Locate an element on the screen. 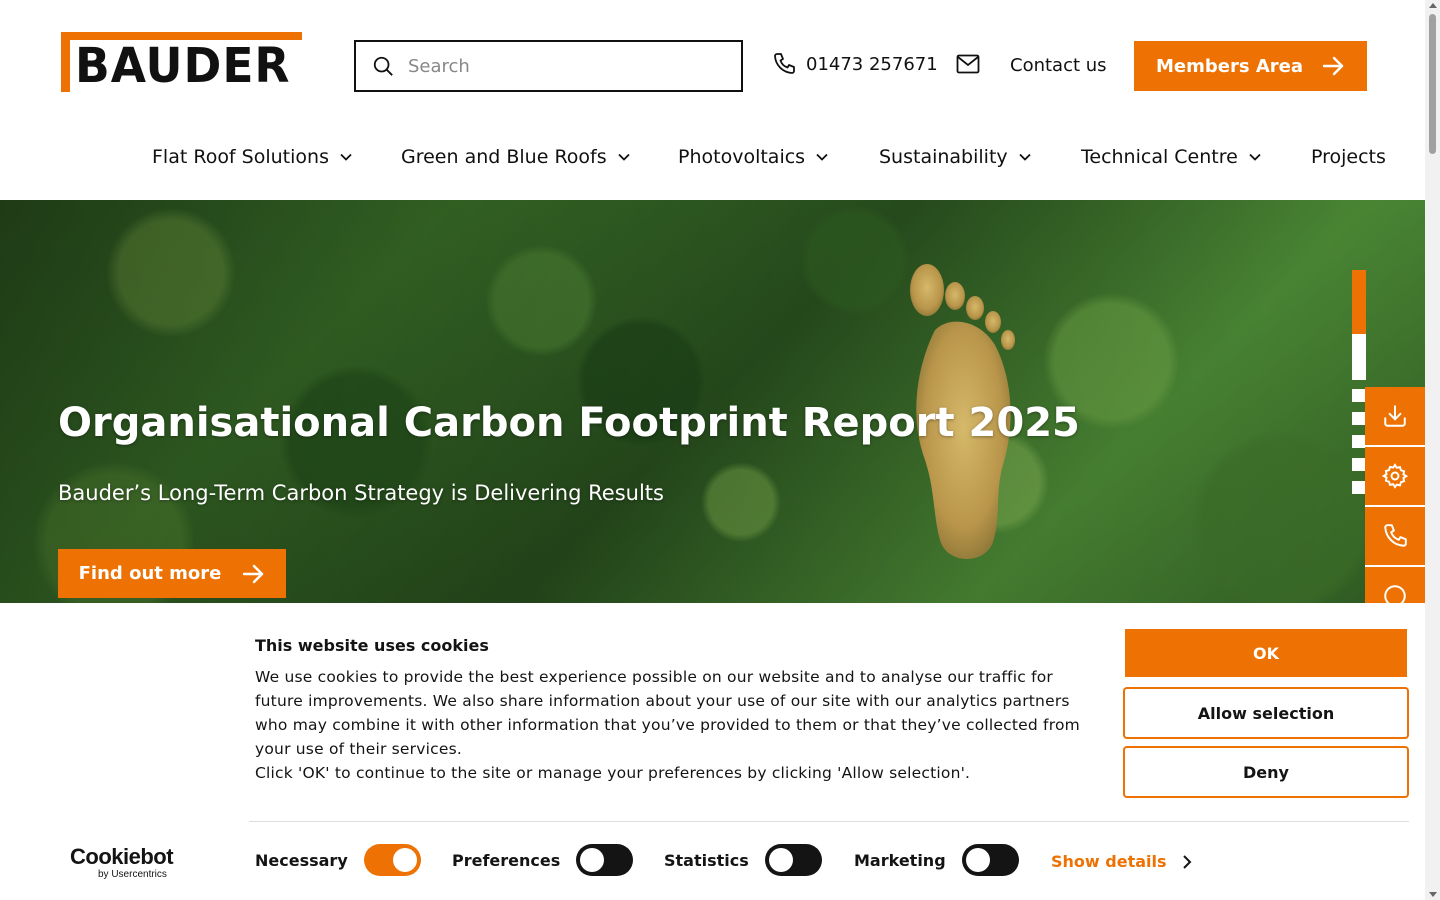 Image resolution: width=1440 pixels, height=900 pixels. search-box is located at coordinates (548, 66).